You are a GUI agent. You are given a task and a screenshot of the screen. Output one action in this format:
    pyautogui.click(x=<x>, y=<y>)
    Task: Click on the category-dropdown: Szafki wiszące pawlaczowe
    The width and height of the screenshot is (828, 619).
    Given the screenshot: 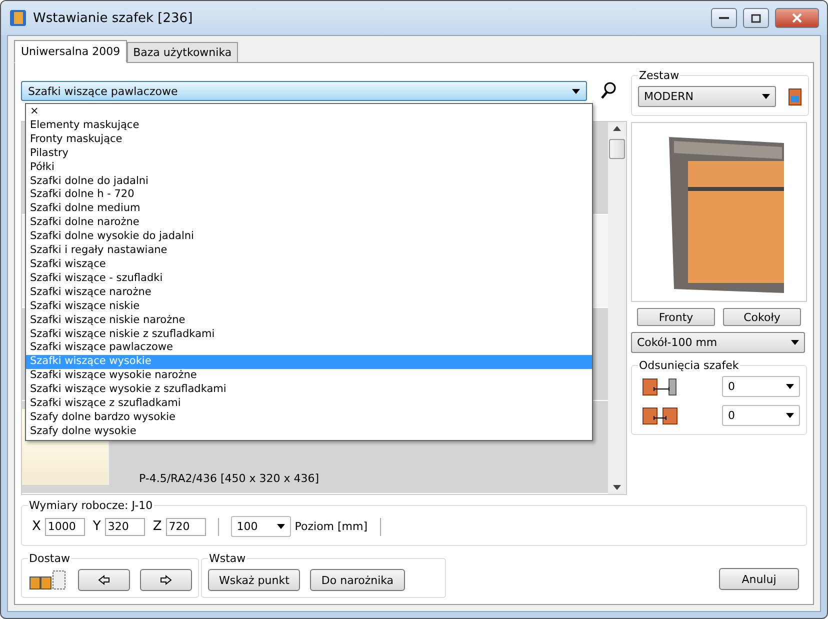 What is the action you would take?
    pyautogui.click(x=304, y=91)
    